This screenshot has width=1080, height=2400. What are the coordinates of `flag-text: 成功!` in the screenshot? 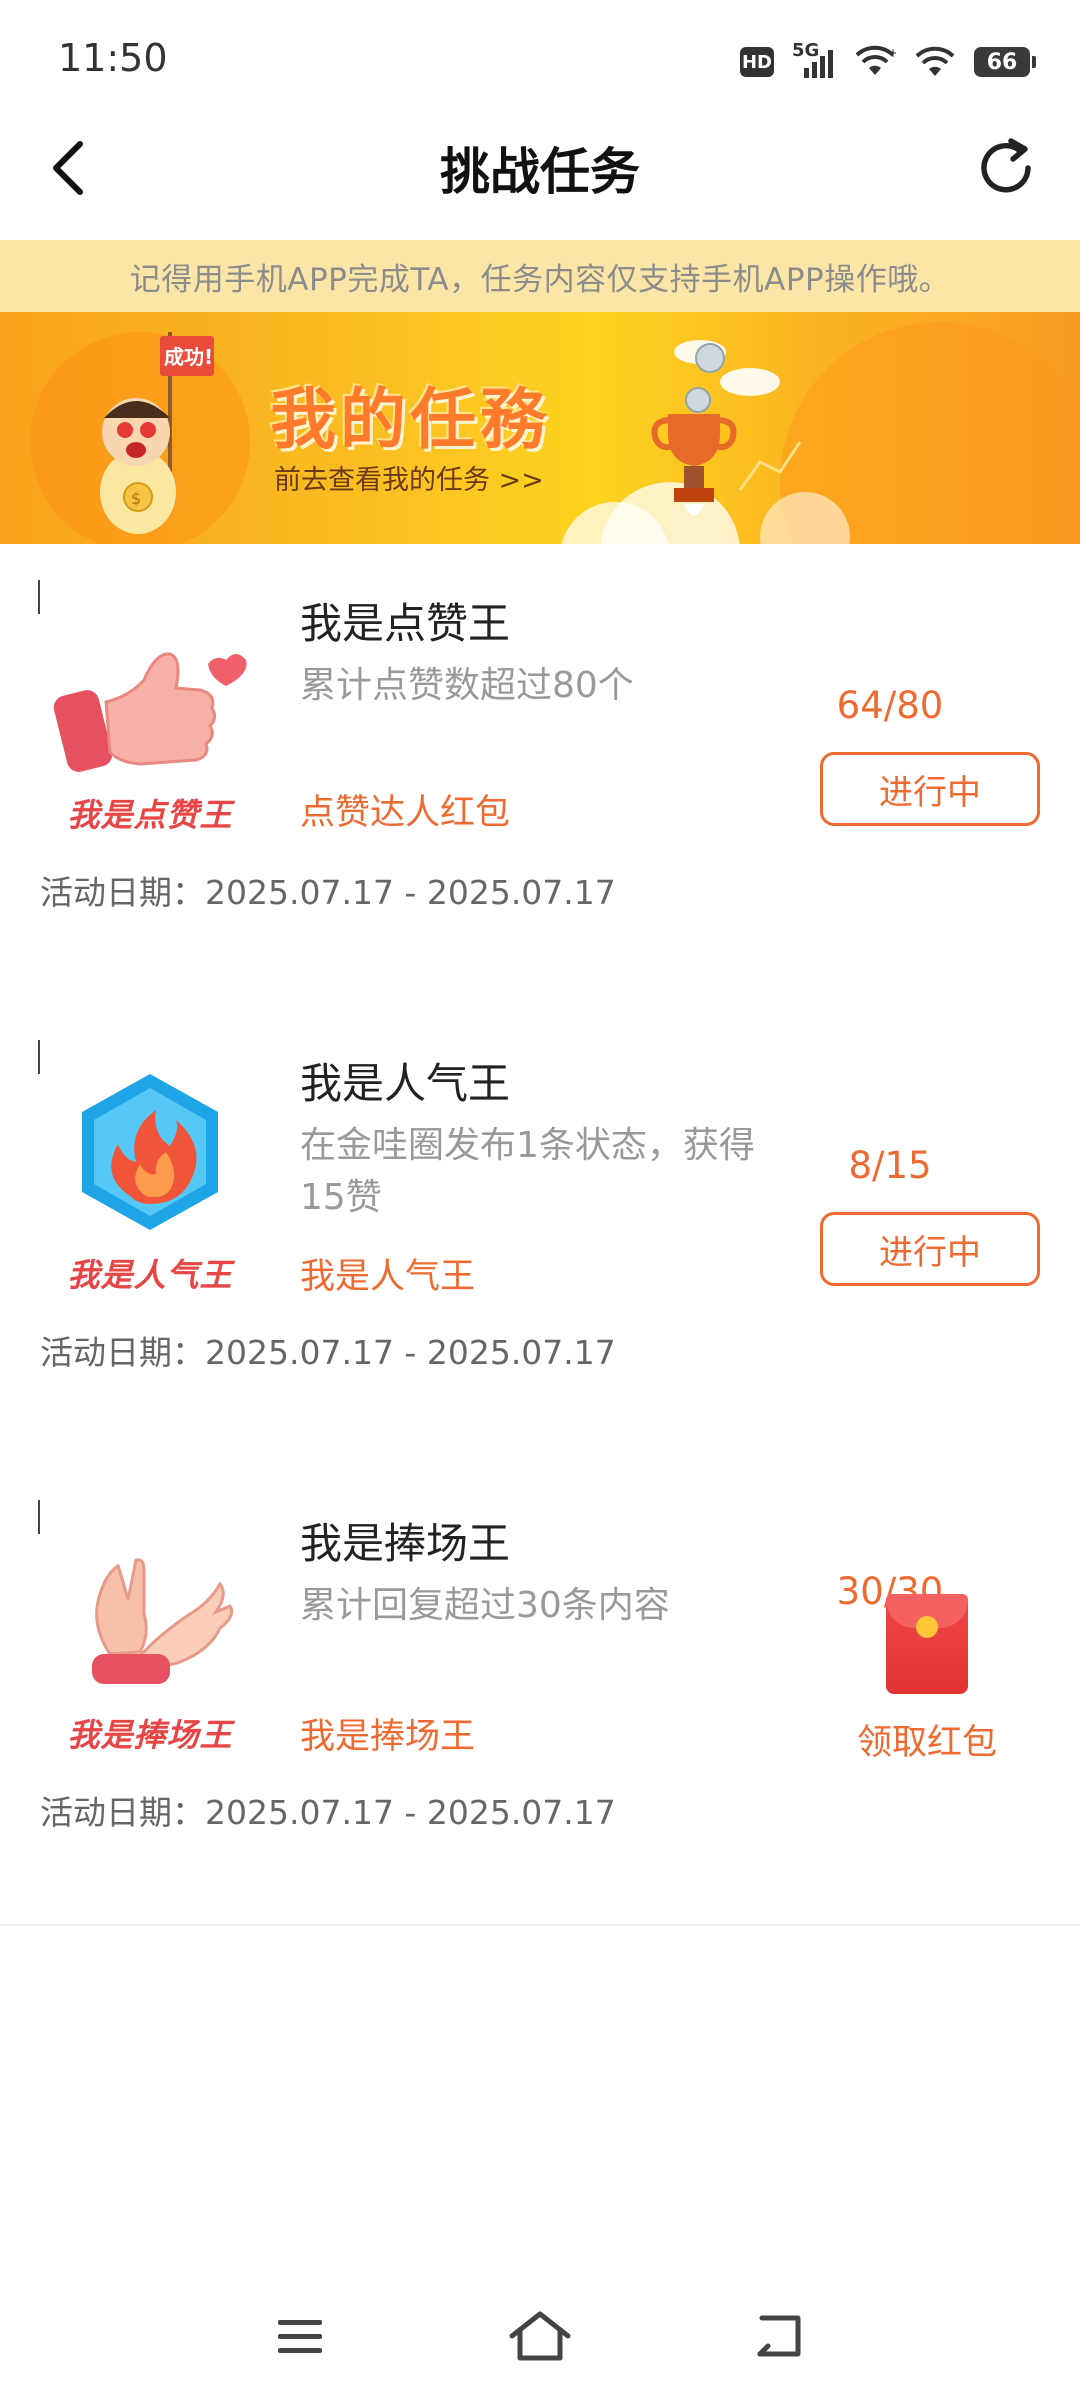 It's located at (188, 357).